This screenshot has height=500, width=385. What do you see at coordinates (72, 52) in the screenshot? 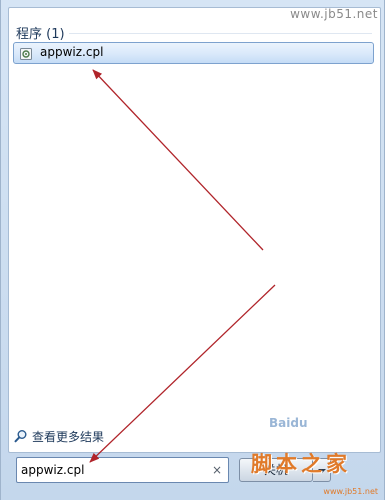
I see `result-item-label: appwiz.cpl` at bounding box center [72, 52].